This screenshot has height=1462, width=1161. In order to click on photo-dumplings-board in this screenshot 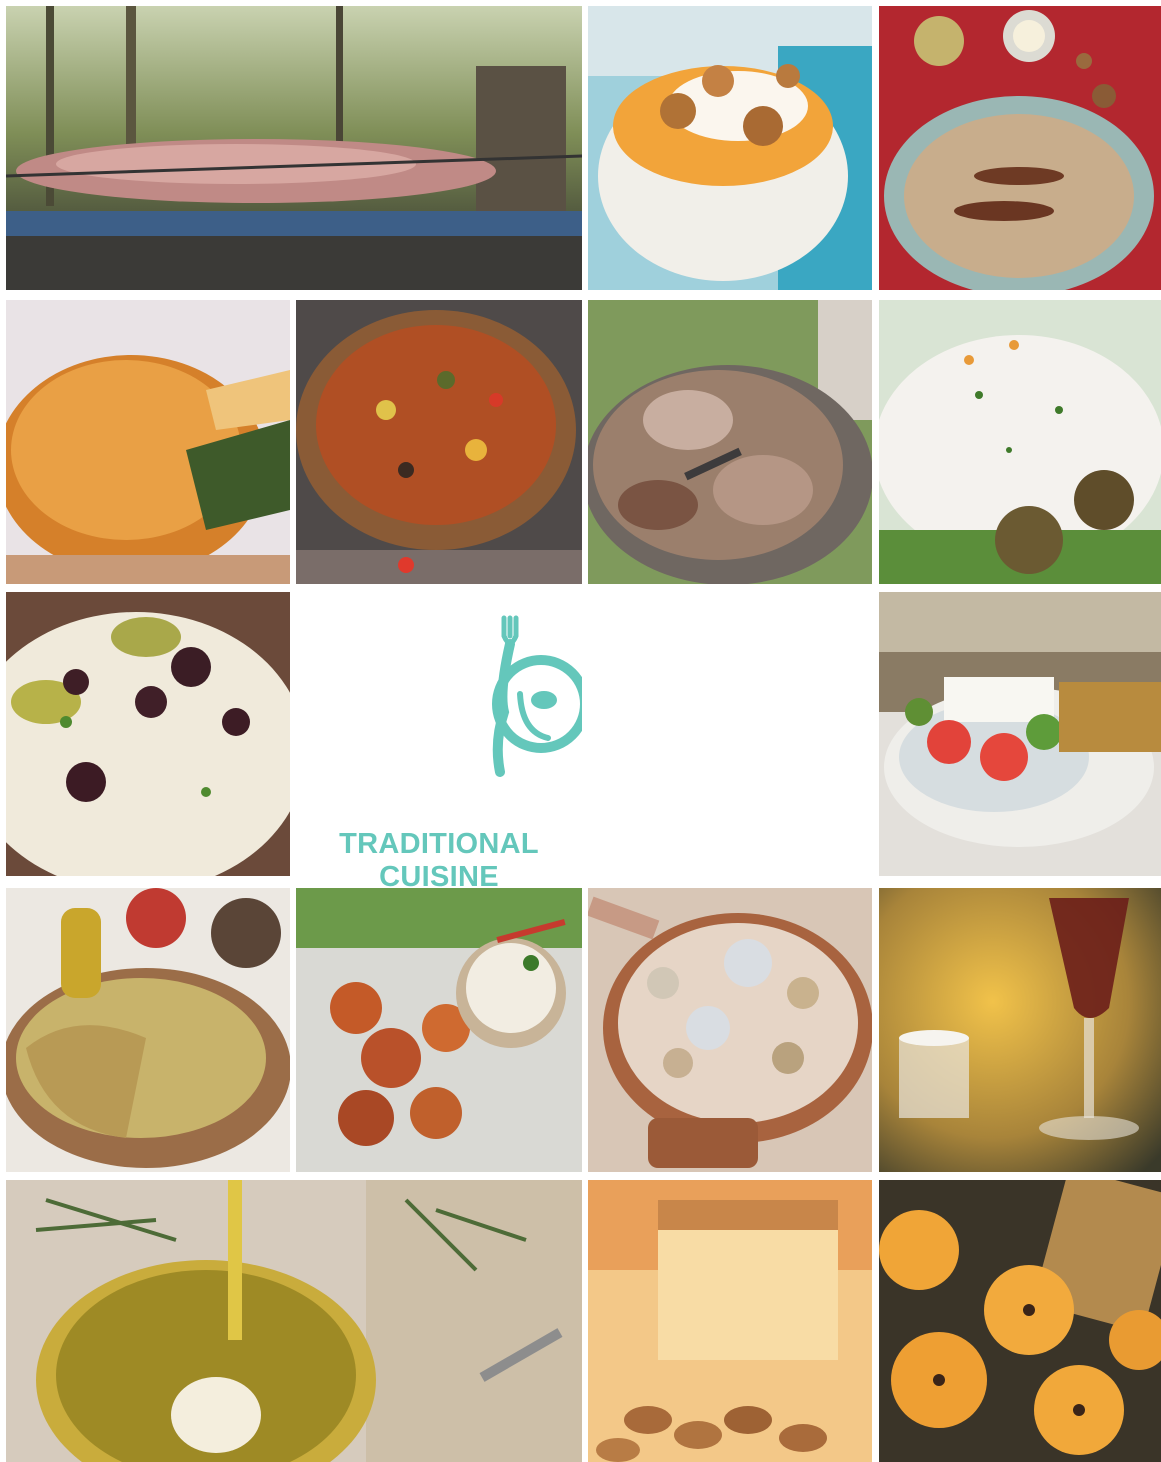, I will do `click(730, 1030)`.